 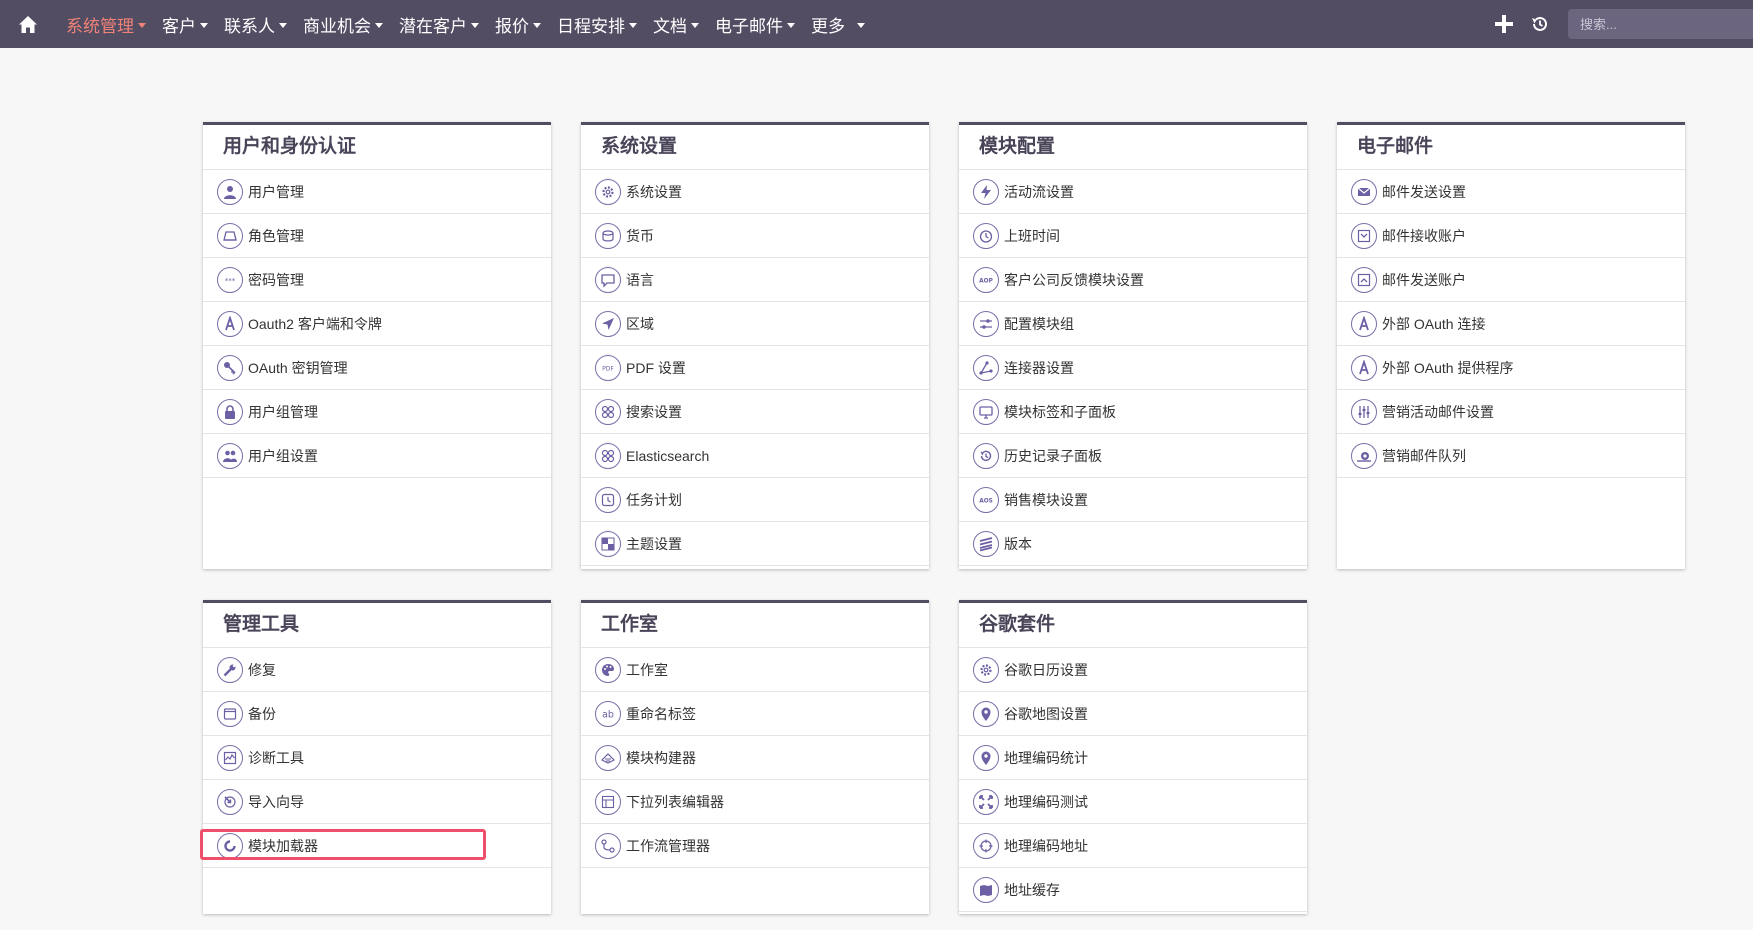 What do you see at coordinates (608, 714) in the screenshot?
I see `svg-text: ab` at bounding box center [608, 714].